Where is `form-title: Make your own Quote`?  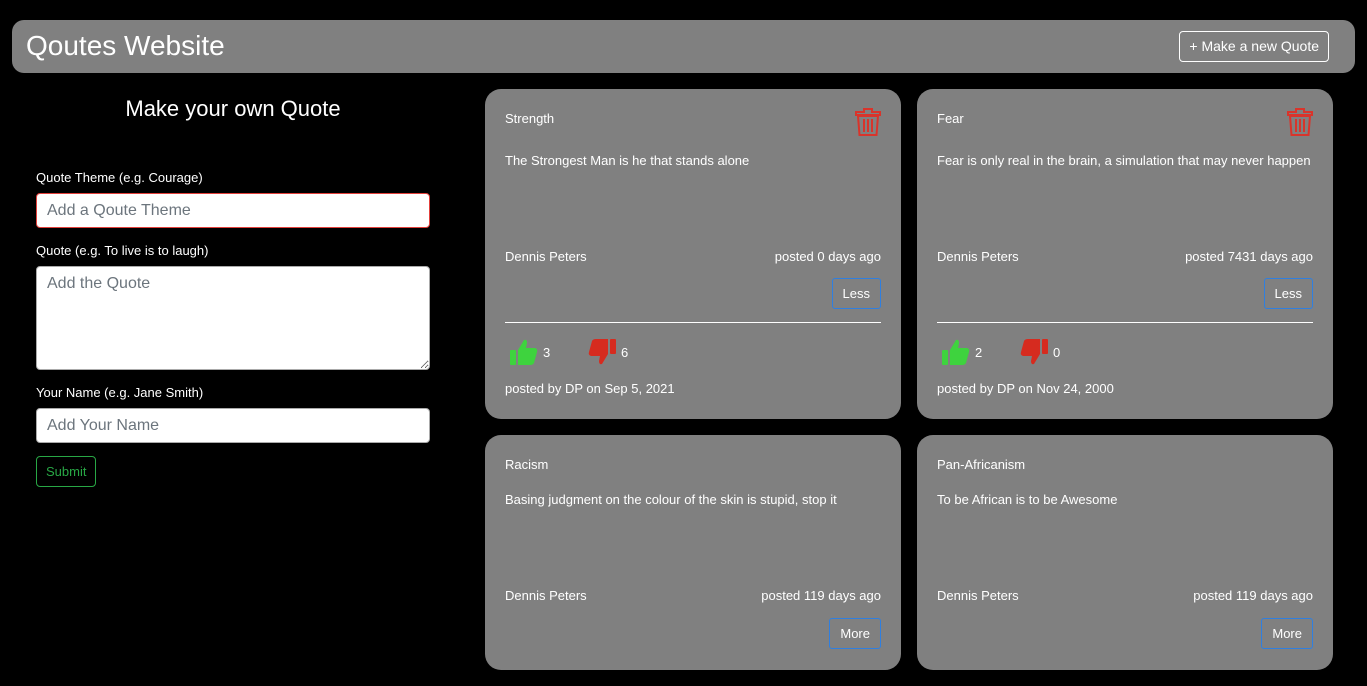
form-title: Make your own Quote is located at coordinates (233, 108).